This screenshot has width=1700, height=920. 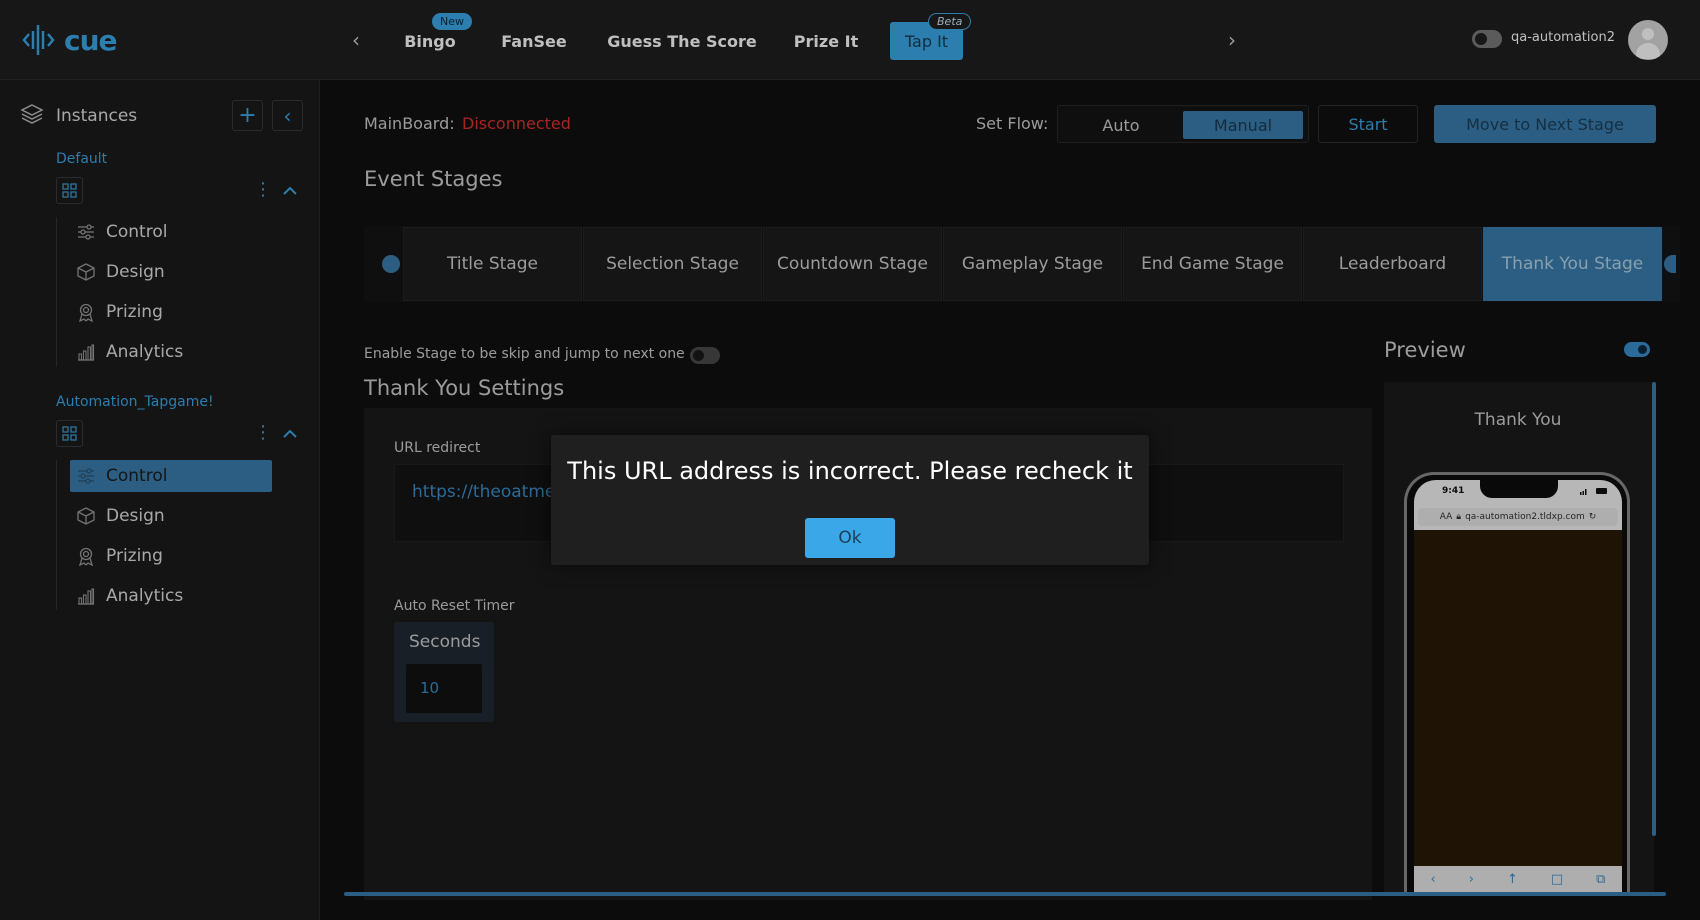 I want to click on preview-scrollbar, so click(x=1654, y=609).